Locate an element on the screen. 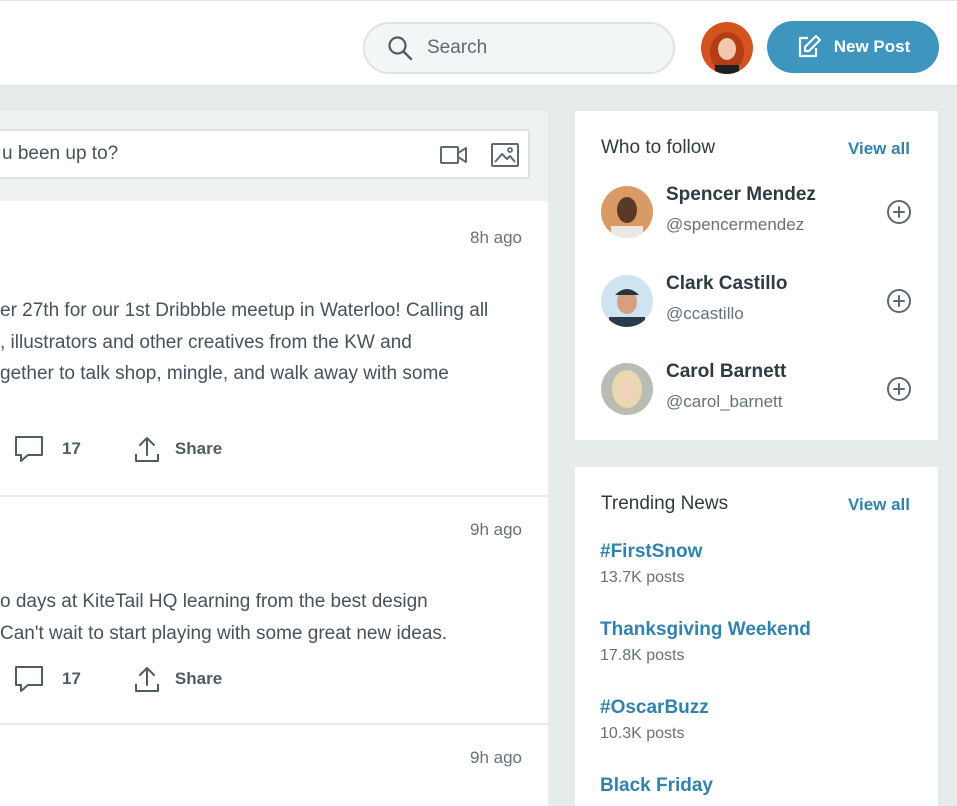 The height and width of the screenshot is (806, 957). who-to-follow-view-all-link: View all is located at coordinates (879, 149).